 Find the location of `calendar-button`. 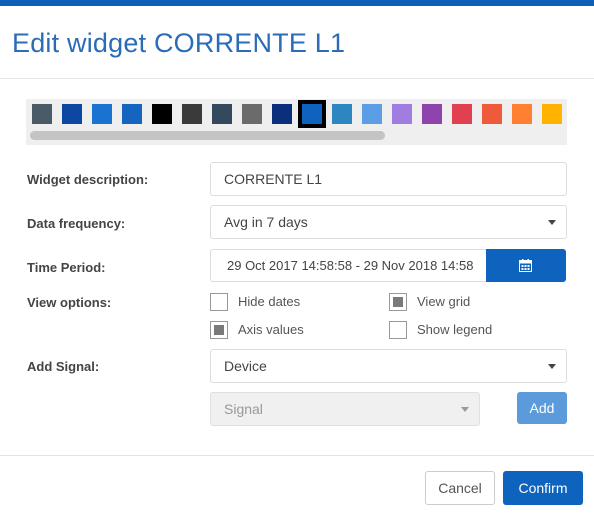

calendar-button is located at coordinates (526, 265).